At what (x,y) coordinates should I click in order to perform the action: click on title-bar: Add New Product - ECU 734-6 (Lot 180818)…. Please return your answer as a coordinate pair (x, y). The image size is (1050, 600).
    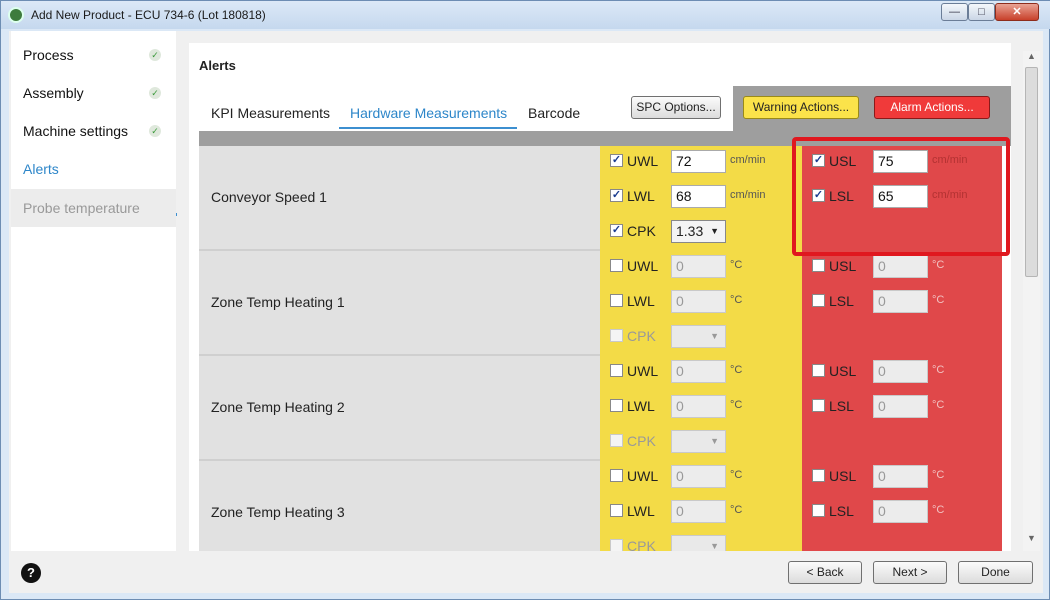
    Looking at the image, I should click on (525, 15).